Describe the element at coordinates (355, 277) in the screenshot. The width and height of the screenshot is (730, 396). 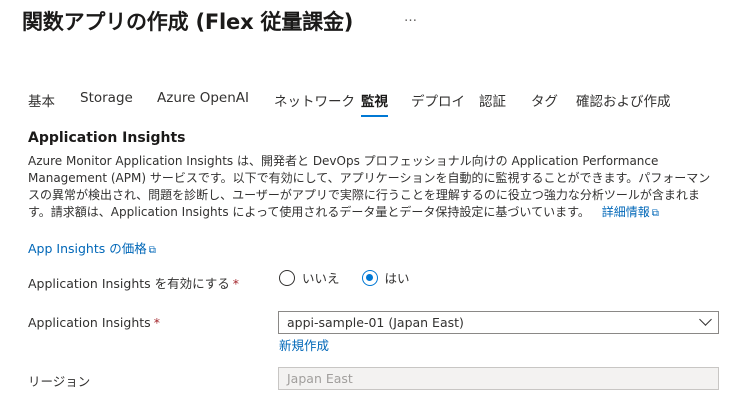
I see `enable-insights-radio-group: いいえ はい` at that location.